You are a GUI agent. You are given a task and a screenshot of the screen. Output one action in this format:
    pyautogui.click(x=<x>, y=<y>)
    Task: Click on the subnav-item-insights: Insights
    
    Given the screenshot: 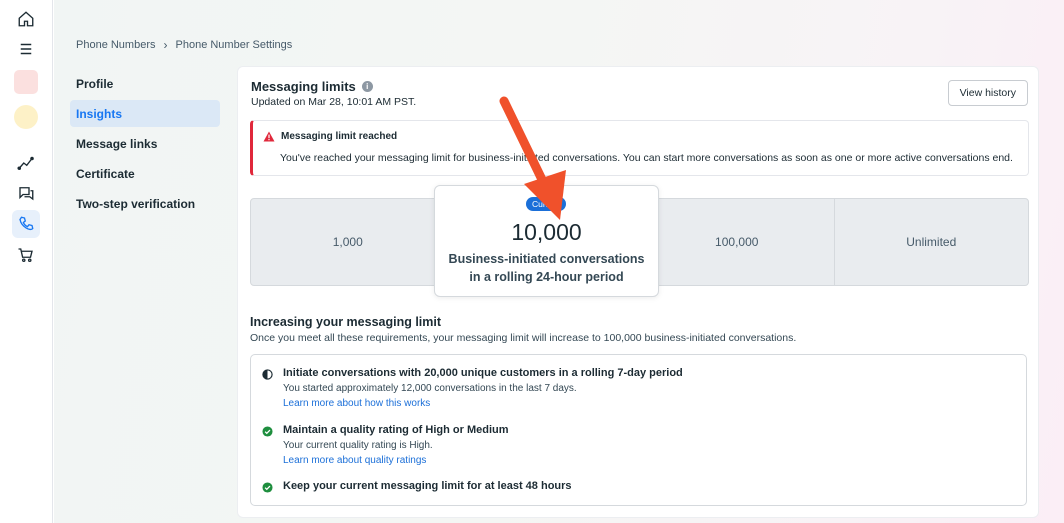 What is the action you would take?
    pyautogui.click(x=145, y=113)
    